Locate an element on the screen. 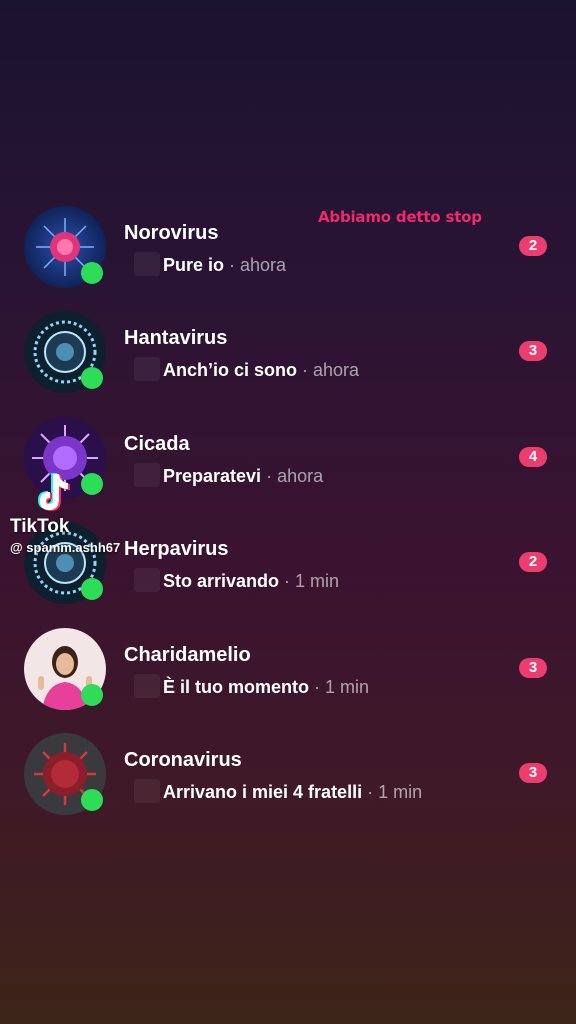 This screenshot has width=576, height=1024. tiktok-logo-icon is located at coordinates (54, 492).